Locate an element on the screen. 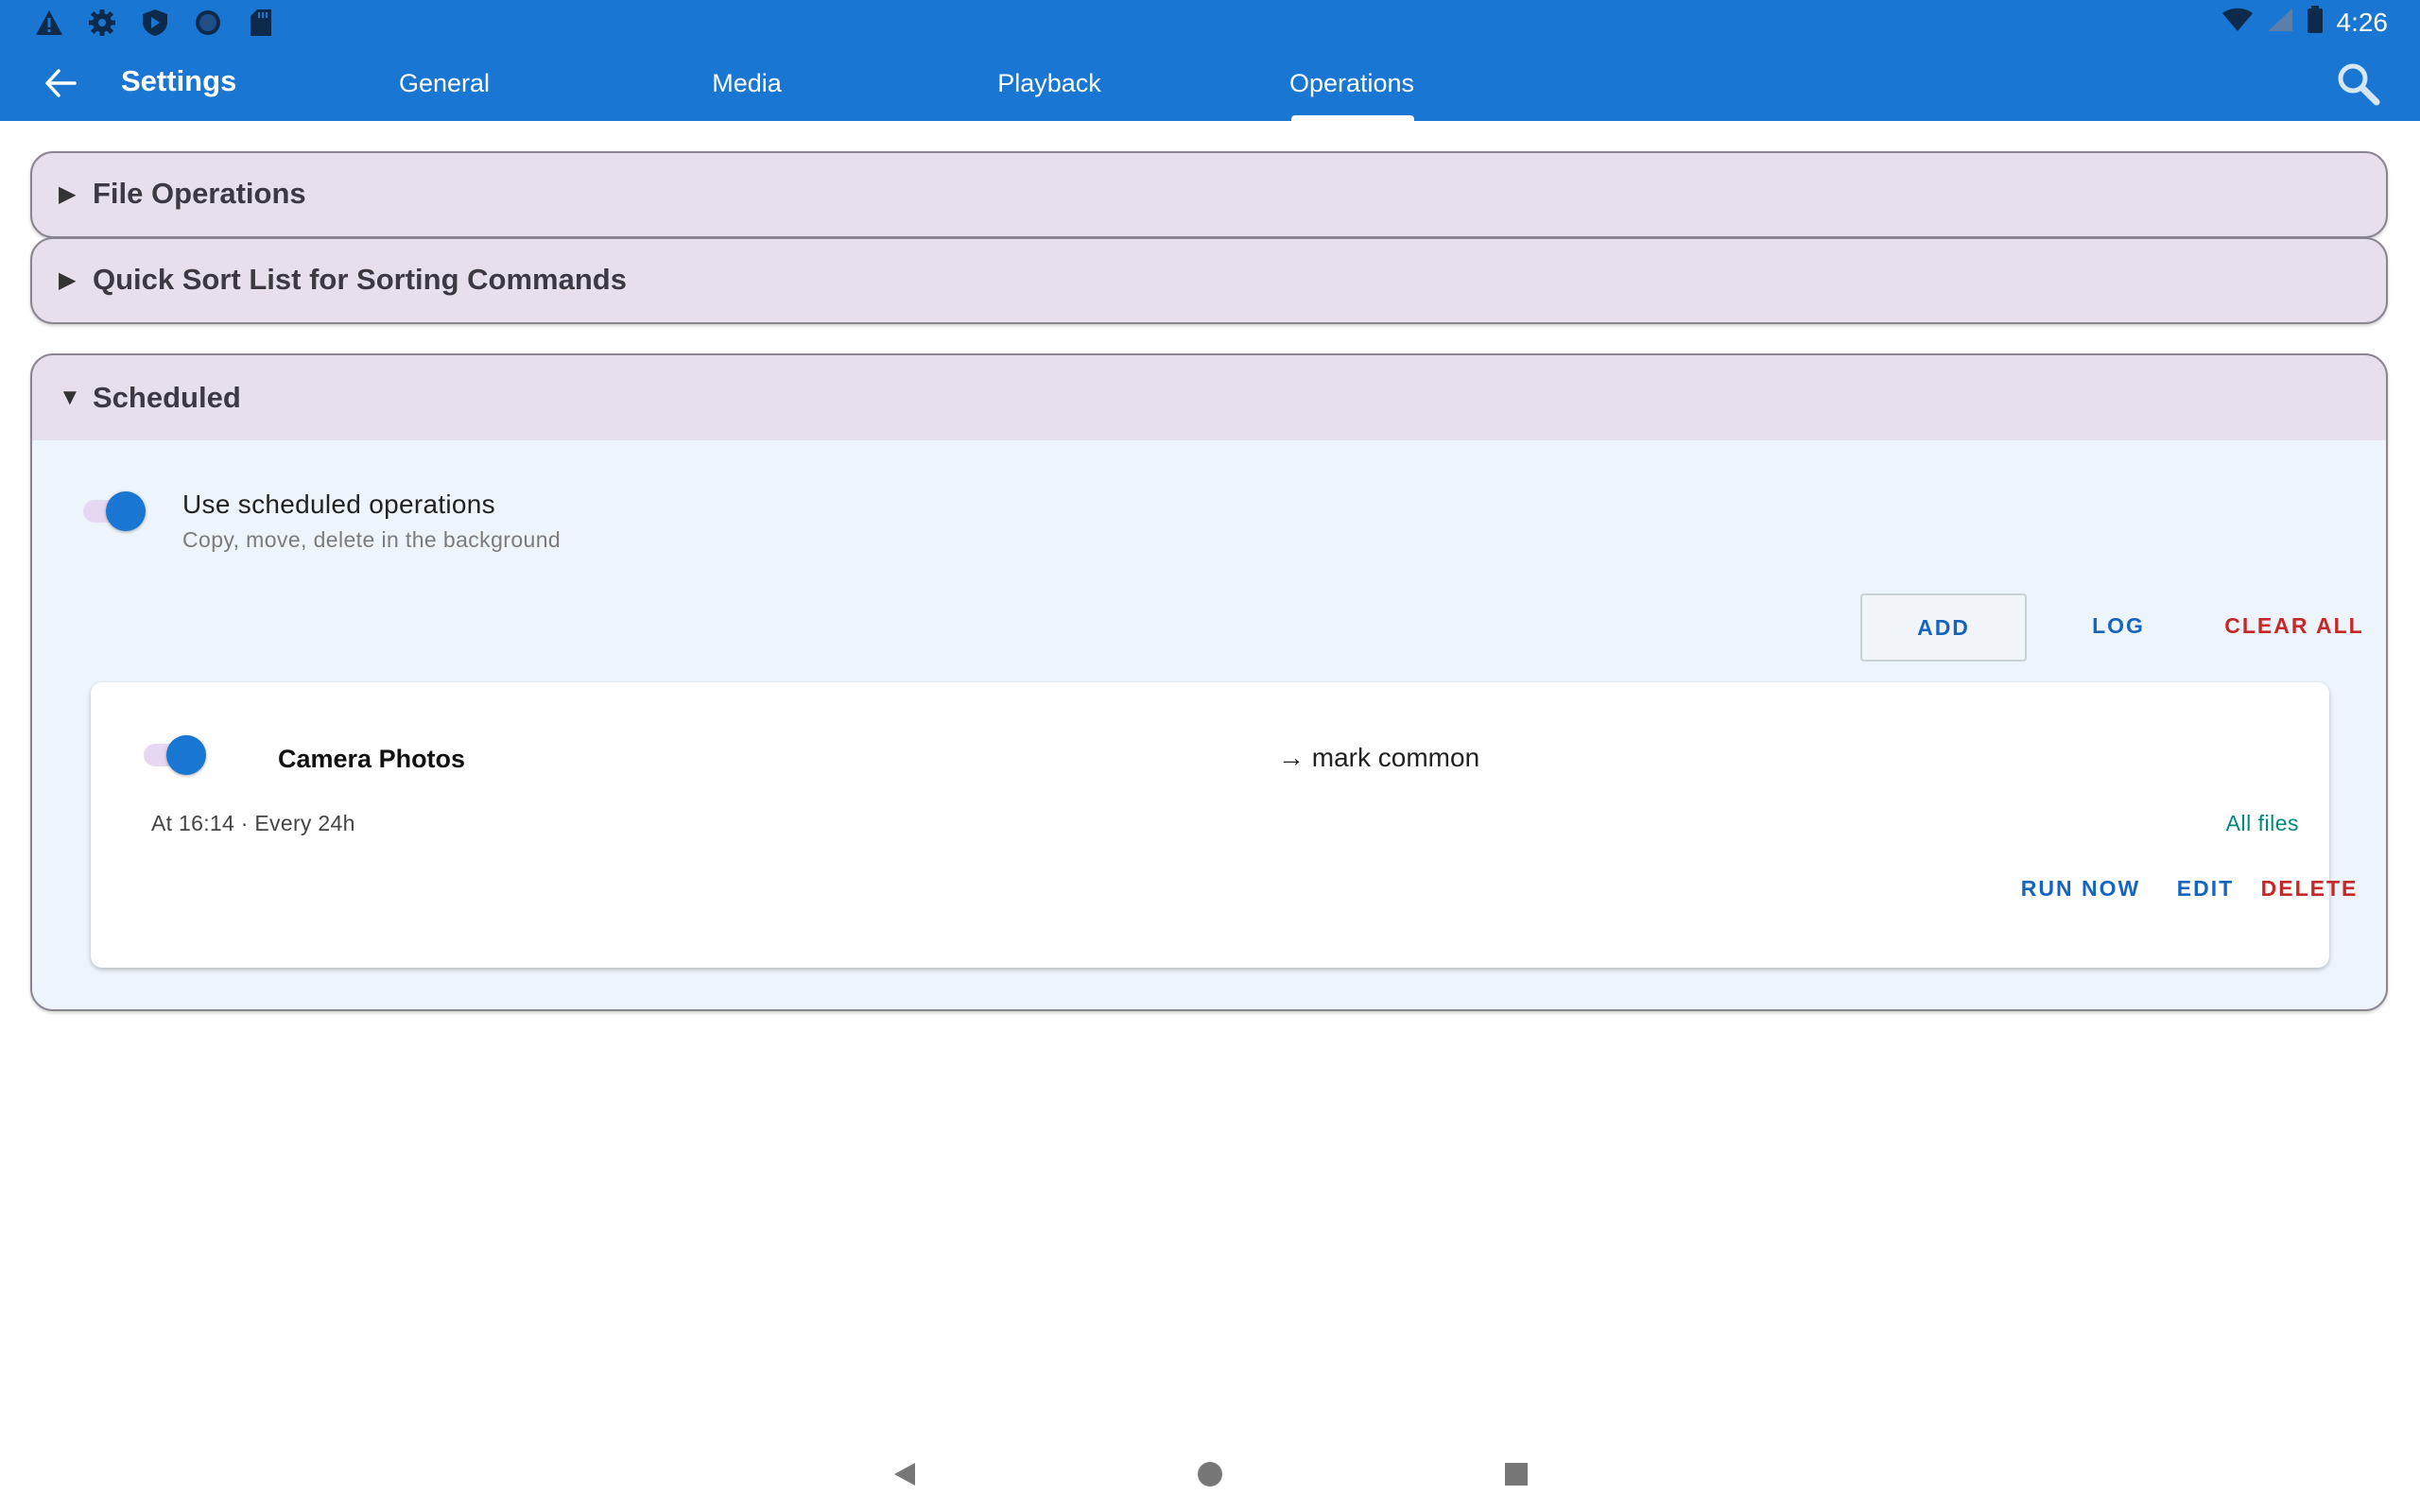 The height and width of the screenshot is (1512, 2420). section-header: ▶ Quick Sort List for Sorting Commands is located at coordinates (1209, 279).